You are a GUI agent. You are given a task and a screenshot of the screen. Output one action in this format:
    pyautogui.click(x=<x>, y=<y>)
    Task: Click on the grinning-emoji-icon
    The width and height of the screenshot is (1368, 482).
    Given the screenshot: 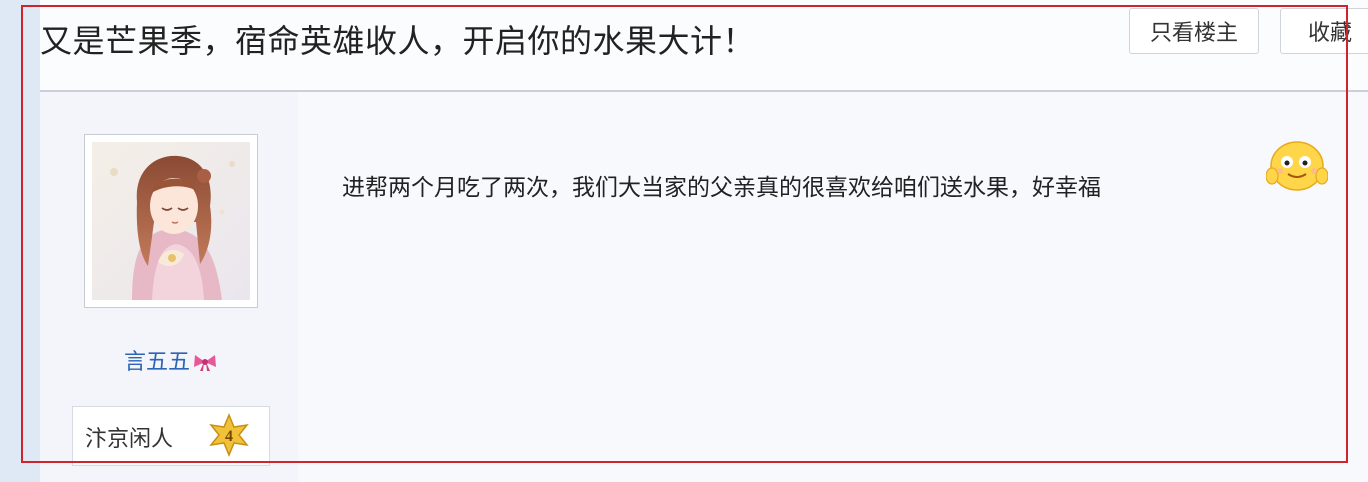 What is the action you would take?
    pyautogui.click(x=1297, y=166)
    